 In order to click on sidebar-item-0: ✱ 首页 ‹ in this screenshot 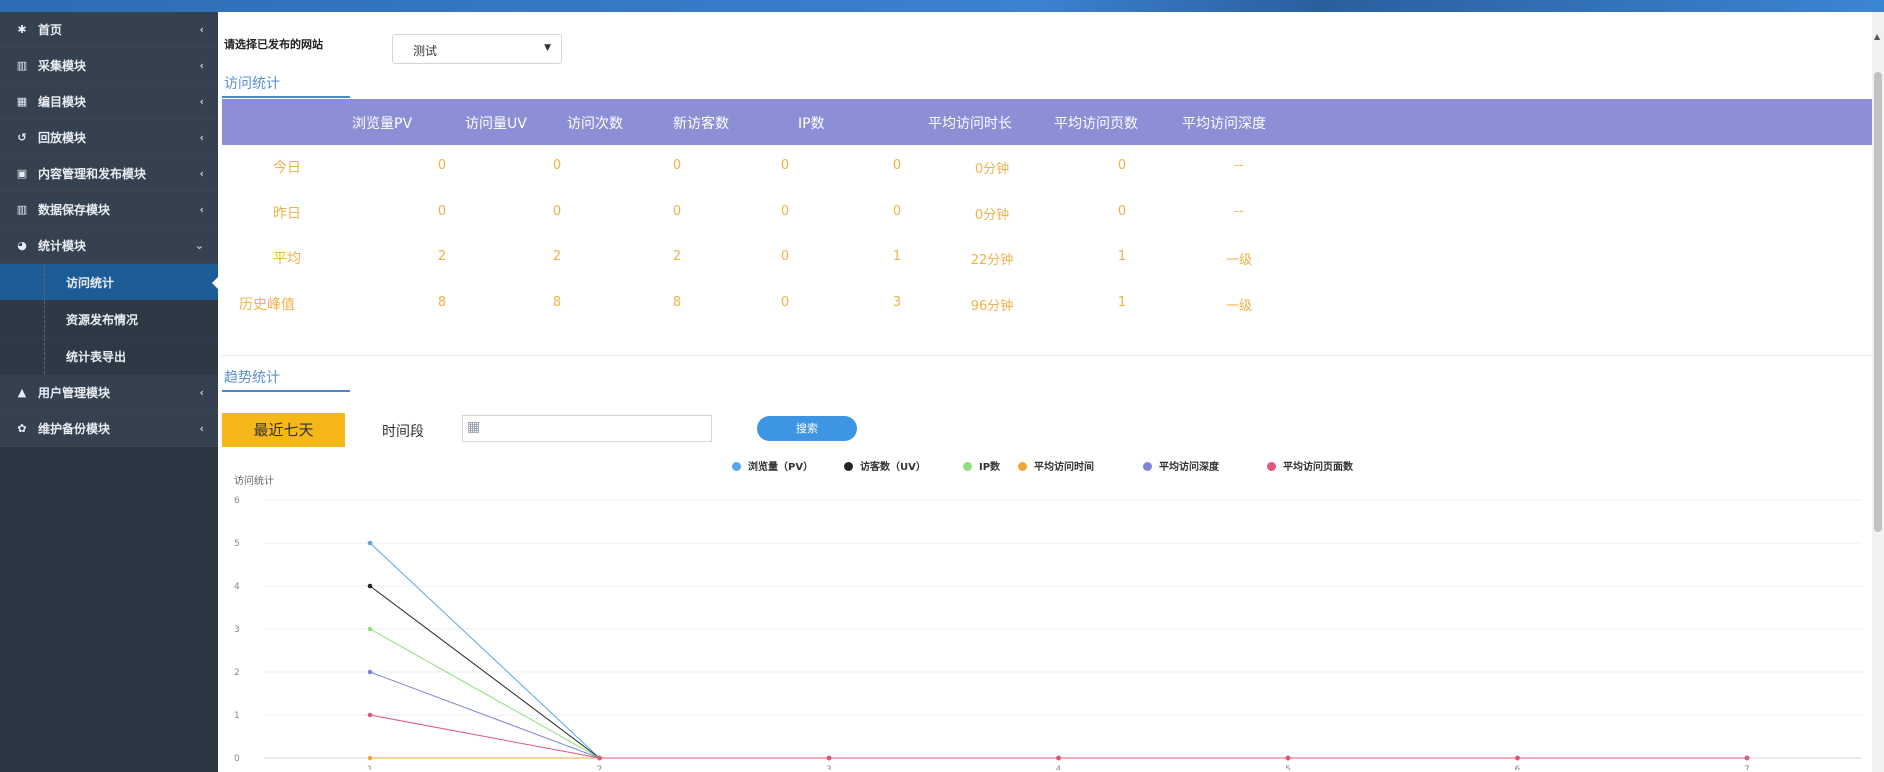, I will do `click(109, 30)`.